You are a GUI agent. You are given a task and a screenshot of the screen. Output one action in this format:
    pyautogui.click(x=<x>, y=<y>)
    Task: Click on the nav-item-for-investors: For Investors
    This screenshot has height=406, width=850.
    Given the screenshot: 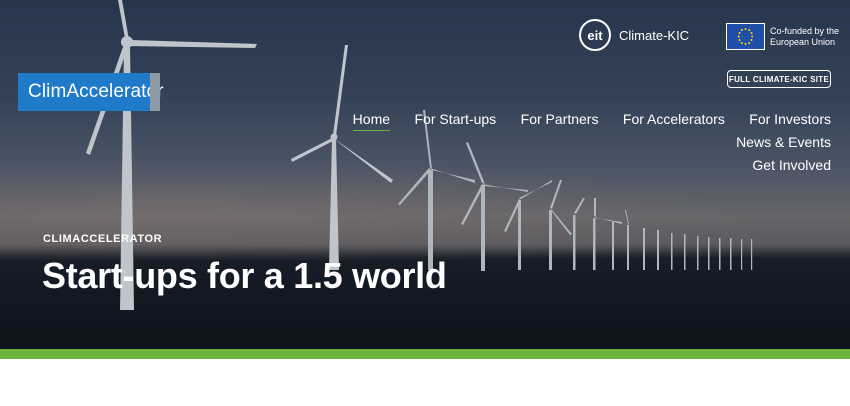 What is the action you would take?
    pyautogui.click(x=790, y=119)
    